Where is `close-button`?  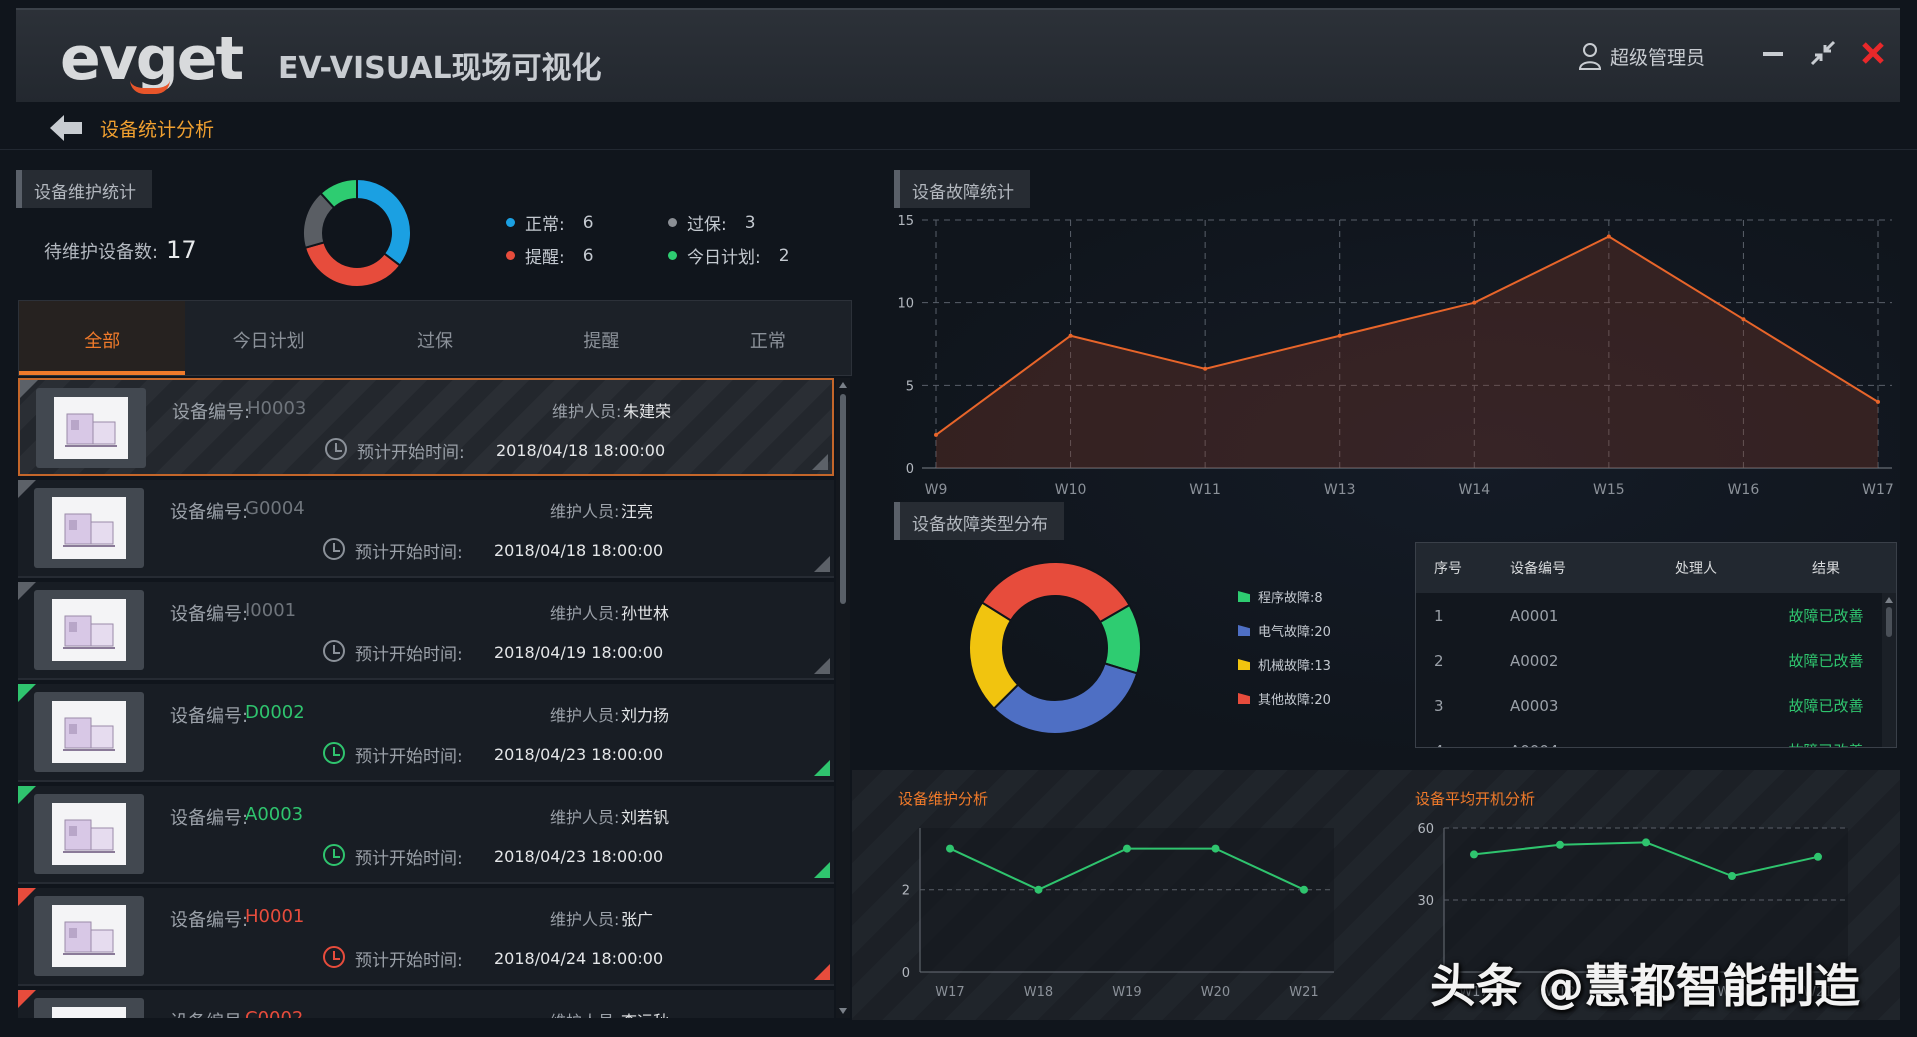
close-button is located at coordinates (1873, 53).